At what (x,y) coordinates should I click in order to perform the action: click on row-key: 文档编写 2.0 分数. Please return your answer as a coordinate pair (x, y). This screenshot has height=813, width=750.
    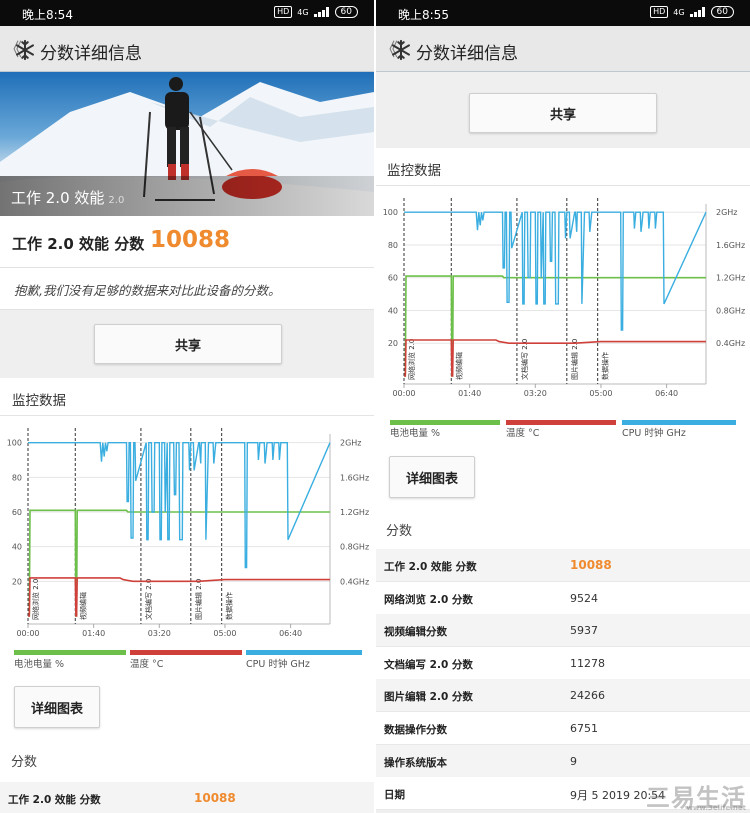
    Looking at the image, I should click on (428, 664).